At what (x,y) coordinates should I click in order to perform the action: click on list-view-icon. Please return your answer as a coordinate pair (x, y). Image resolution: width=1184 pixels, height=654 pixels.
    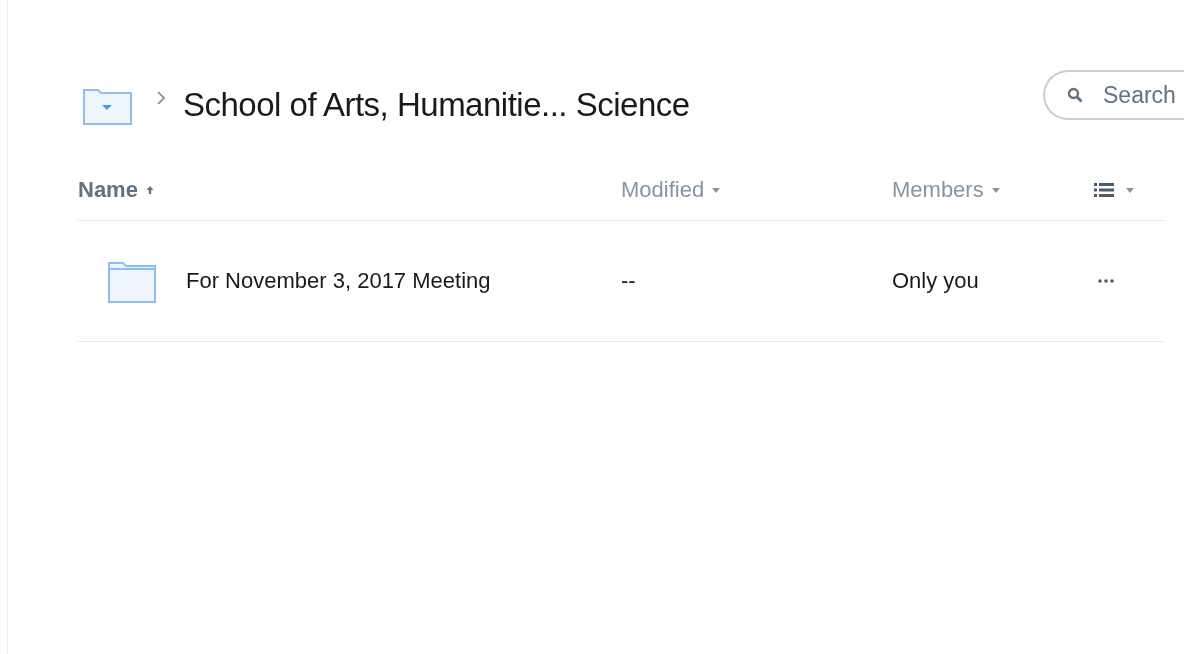
    Looking at the image, I should click on (1104, 190).